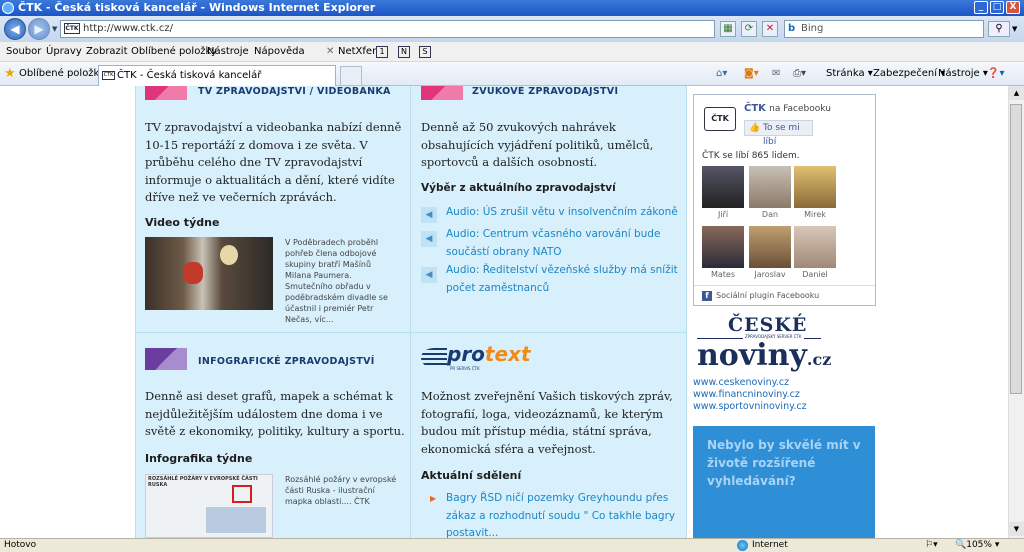 Image resolution: width=1024 pixels, height=552 pixels. What do you see at coordinates (512, 545) in the screenshot?
I see `status-bar: Hotovo Internet ⚐▾ 🔍105% ▾` at bounding box center [512, 545].